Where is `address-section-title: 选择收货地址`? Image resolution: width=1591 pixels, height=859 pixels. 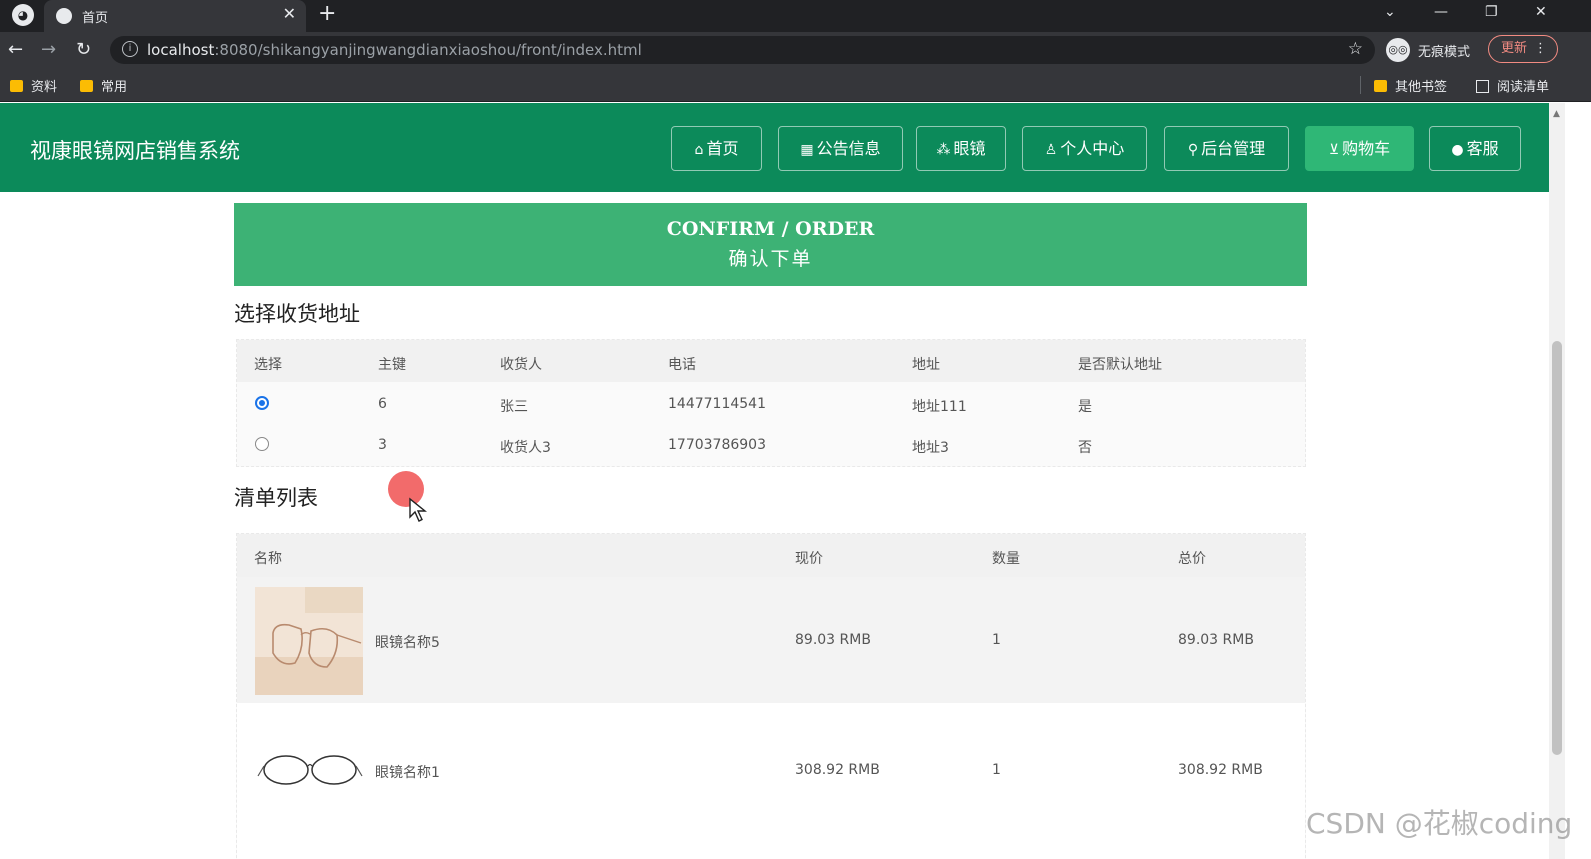
address-section-title: 选择收货地址 is located at coordinates (297, 314).